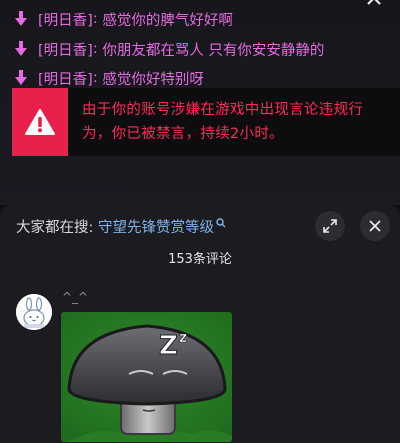 The width and height of the screenshot is (400, 443). Describe the element at coordinates (75, 297) in the screenshot. I see `comment-username: ^_^` at that location.